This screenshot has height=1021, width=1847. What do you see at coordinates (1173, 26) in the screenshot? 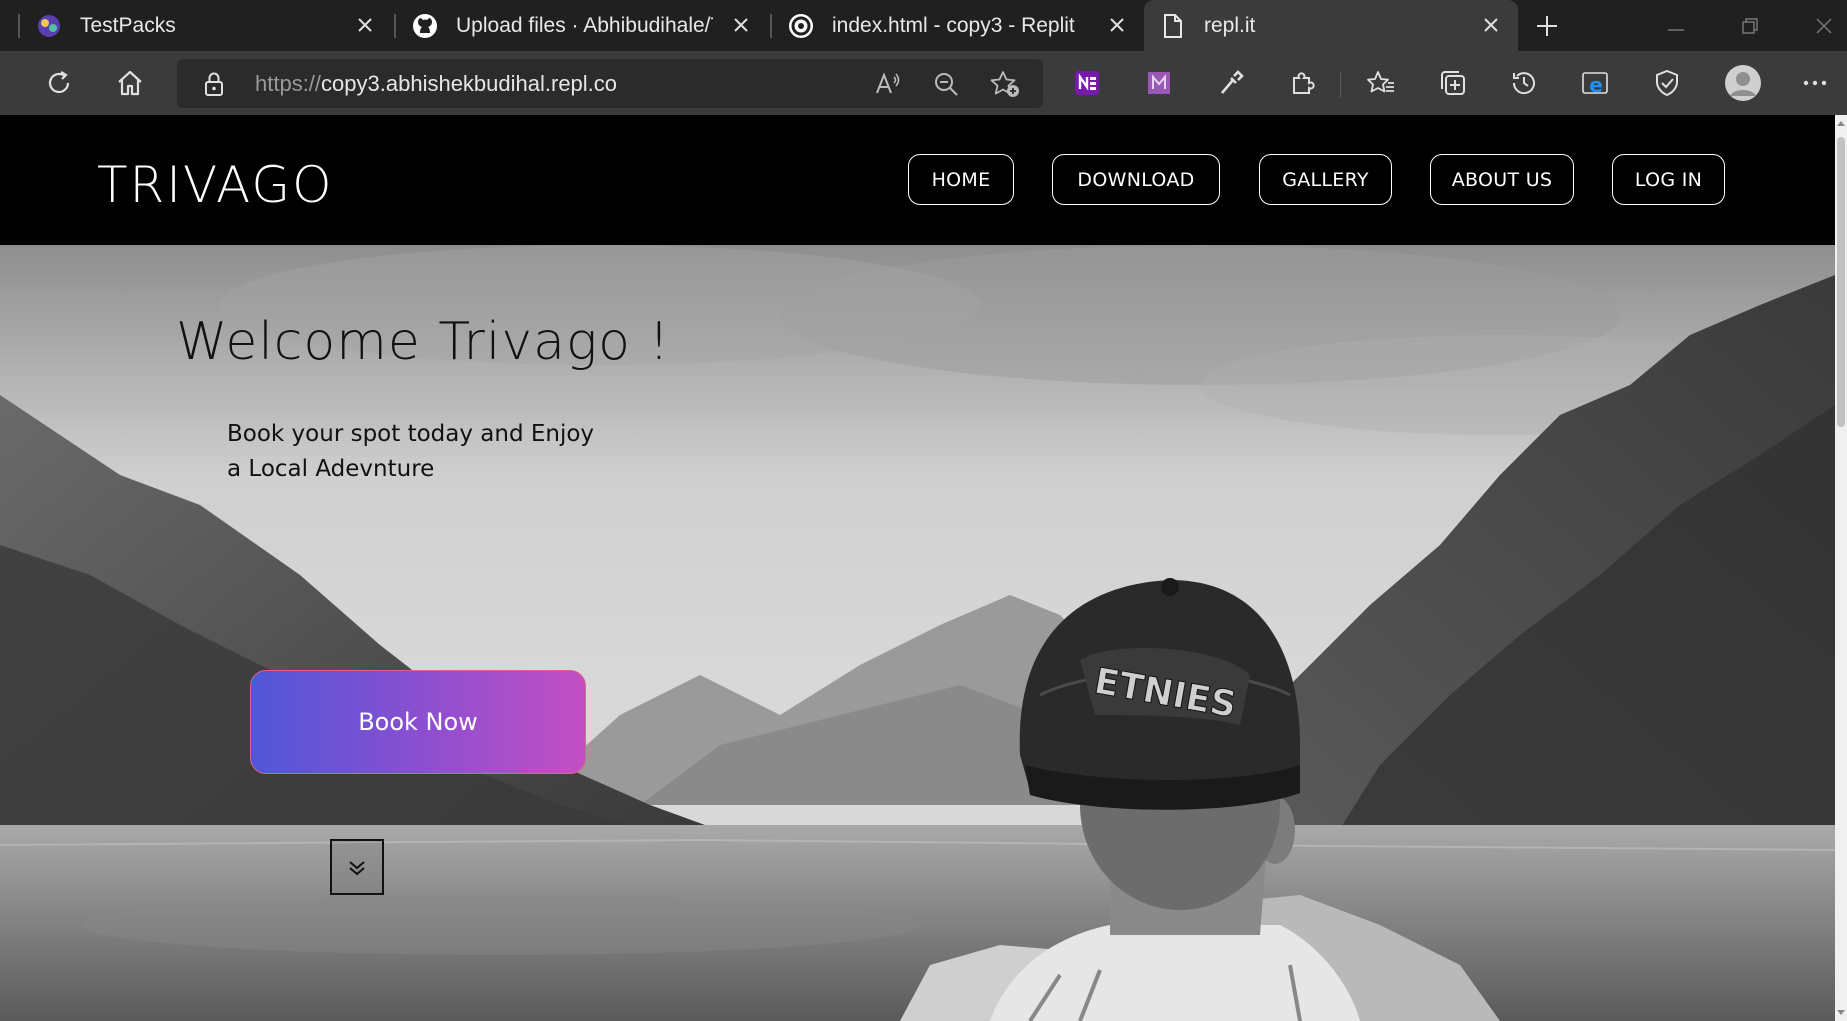
I see `page-icon` at bounding box center [1173, 26].